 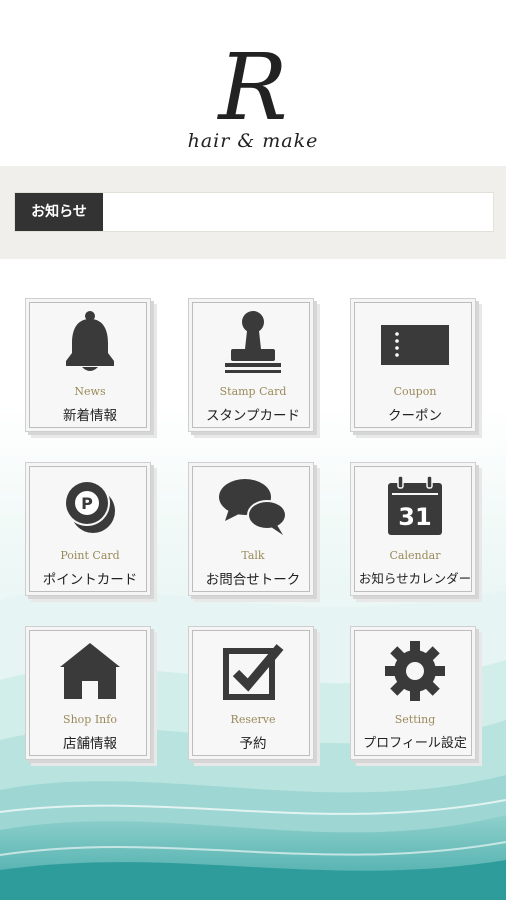 What do you see at coordinates (415, 578) in the screenshot?
I see `tile-label-jp: お知らせカレンダー` at bounding box center [415, 578].